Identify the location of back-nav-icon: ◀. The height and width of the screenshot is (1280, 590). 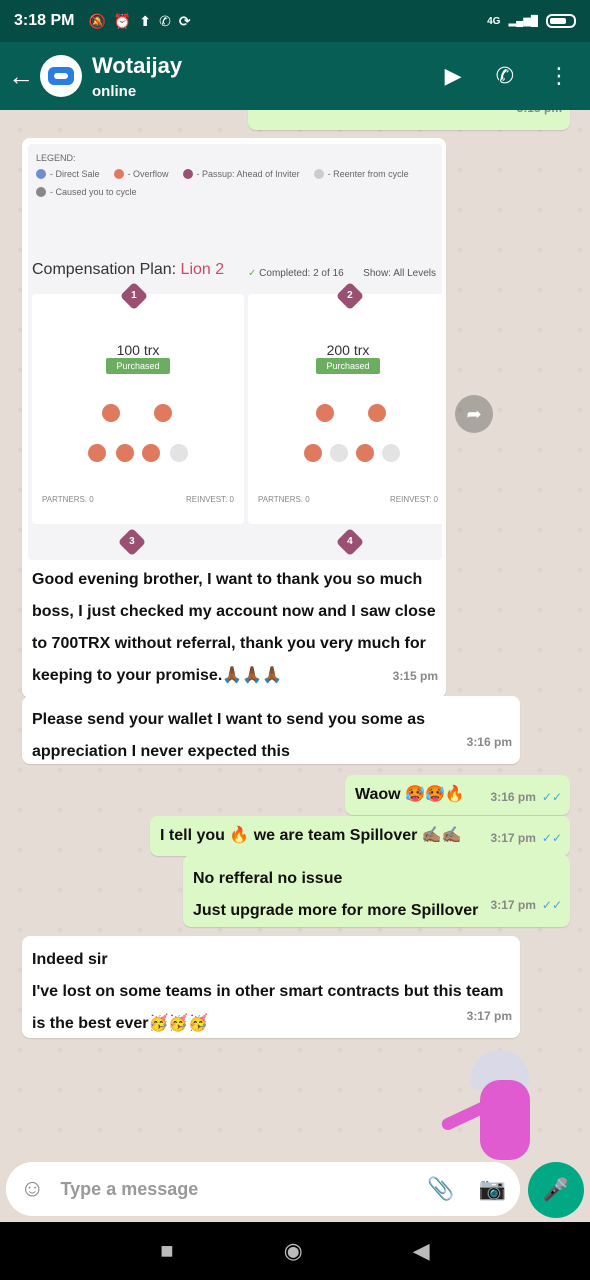
(421, 1251).